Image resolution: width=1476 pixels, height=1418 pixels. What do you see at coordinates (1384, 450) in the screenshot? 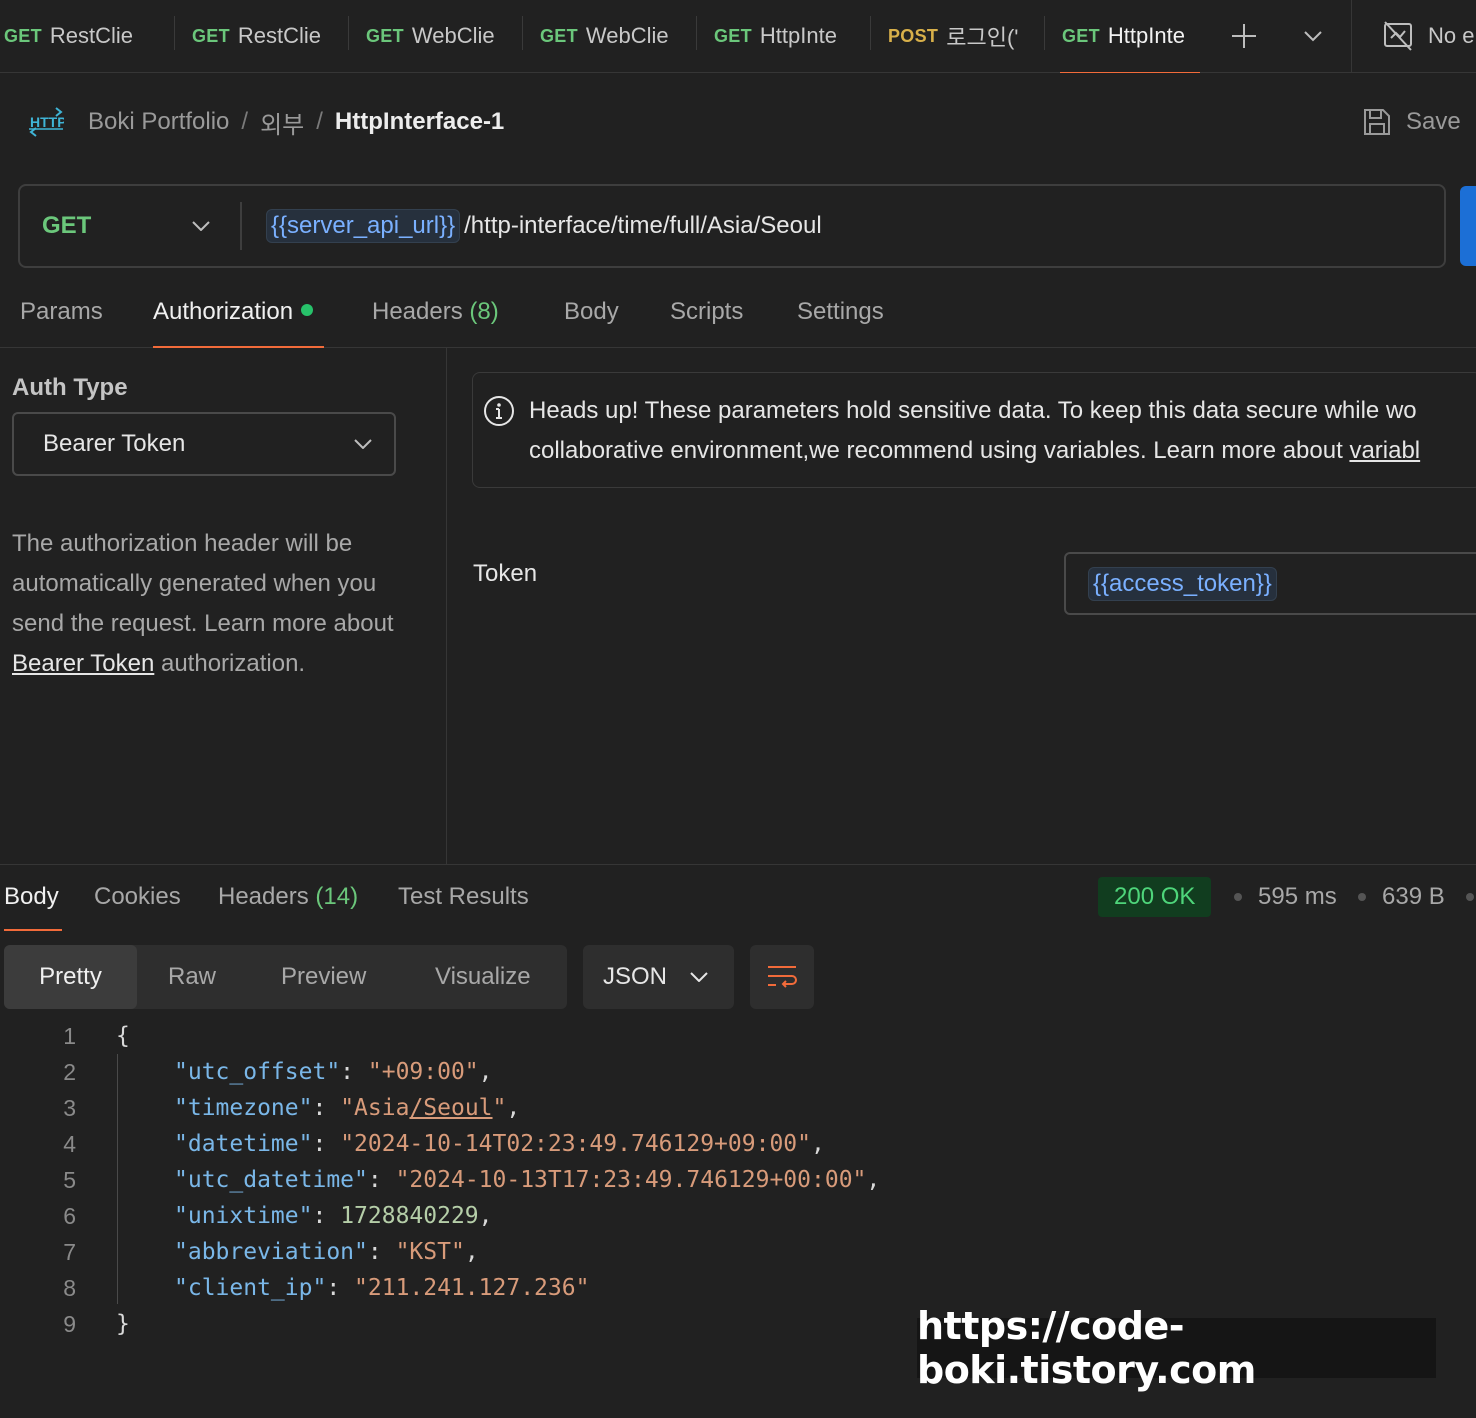
I see `variables-link: variabl` at bounding box center [1384, 450].